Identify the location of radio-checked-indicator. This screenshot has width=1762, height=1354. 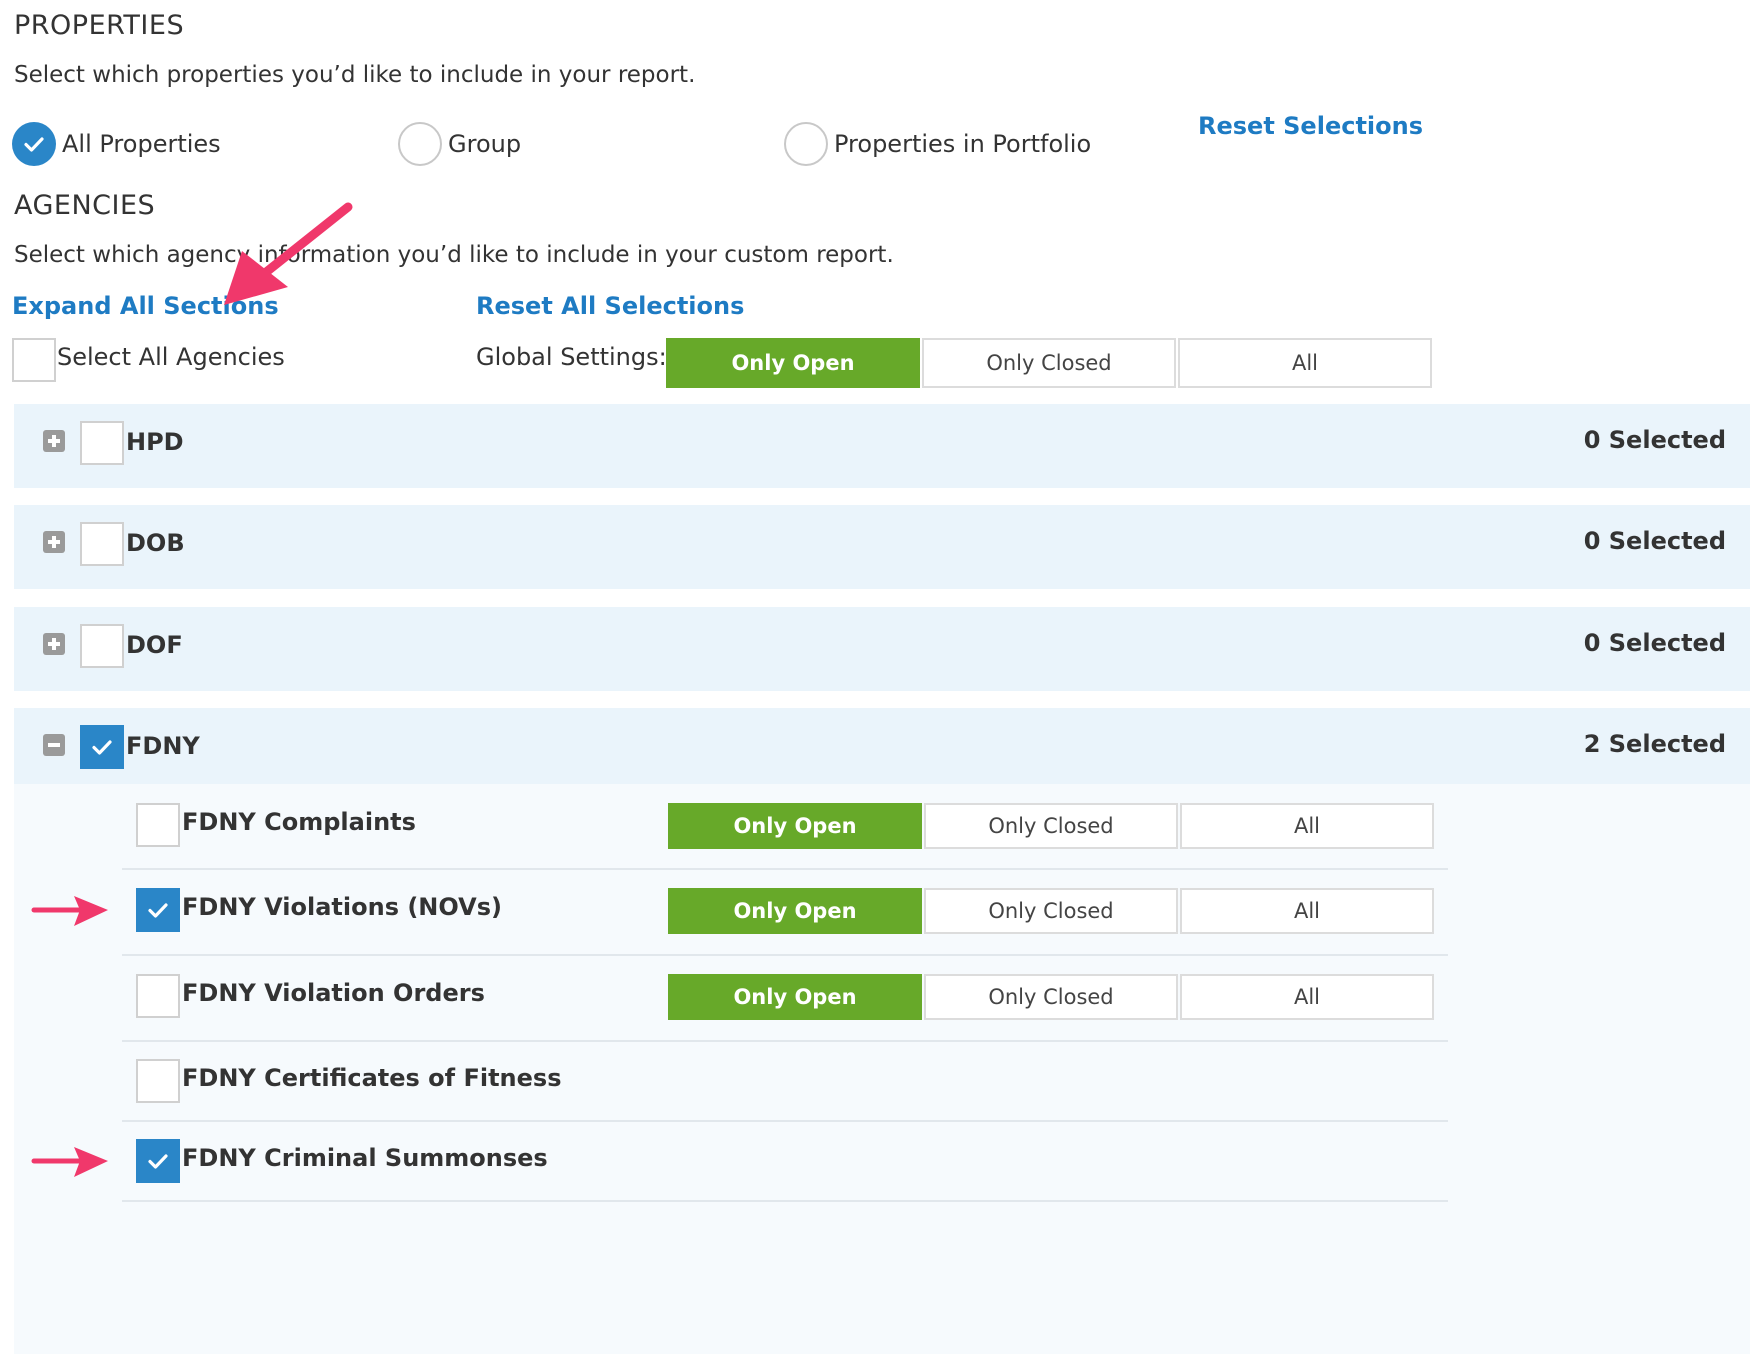
(34, 144).